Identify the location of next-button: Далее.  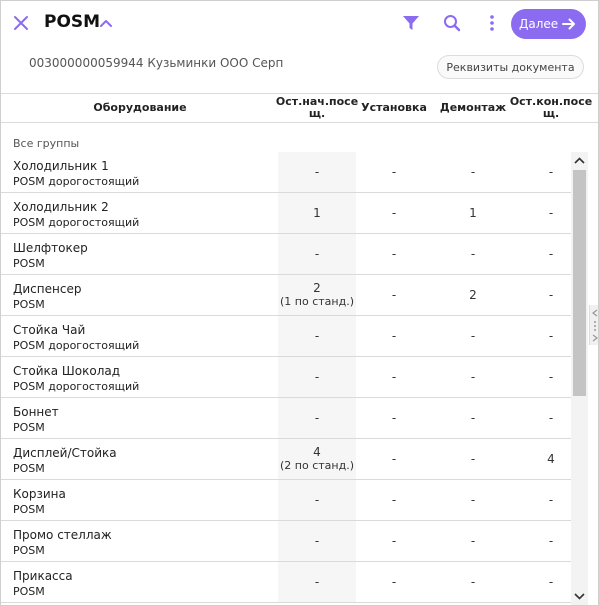
(548, 24).